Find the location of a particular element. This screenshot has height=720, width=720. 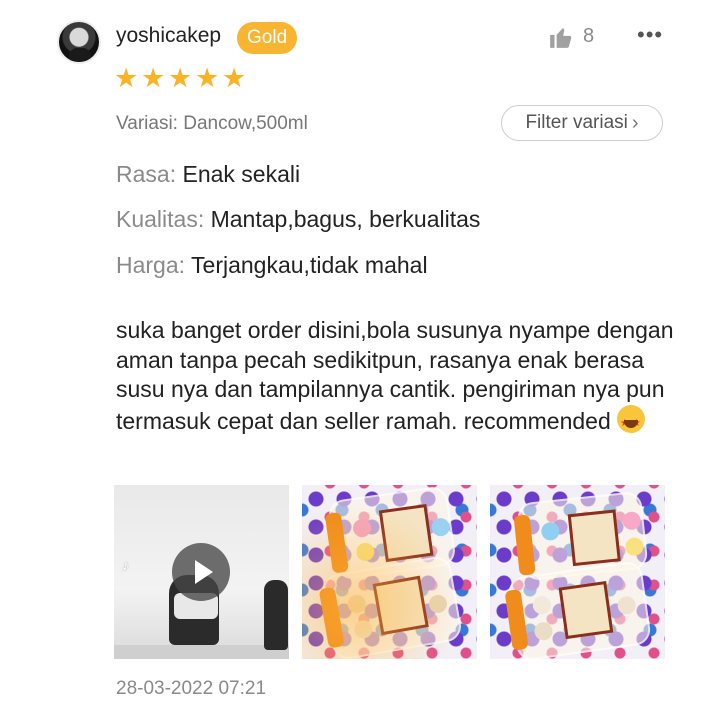

review-video-thumbnail: ♪ is located at coordinates (201, 572).